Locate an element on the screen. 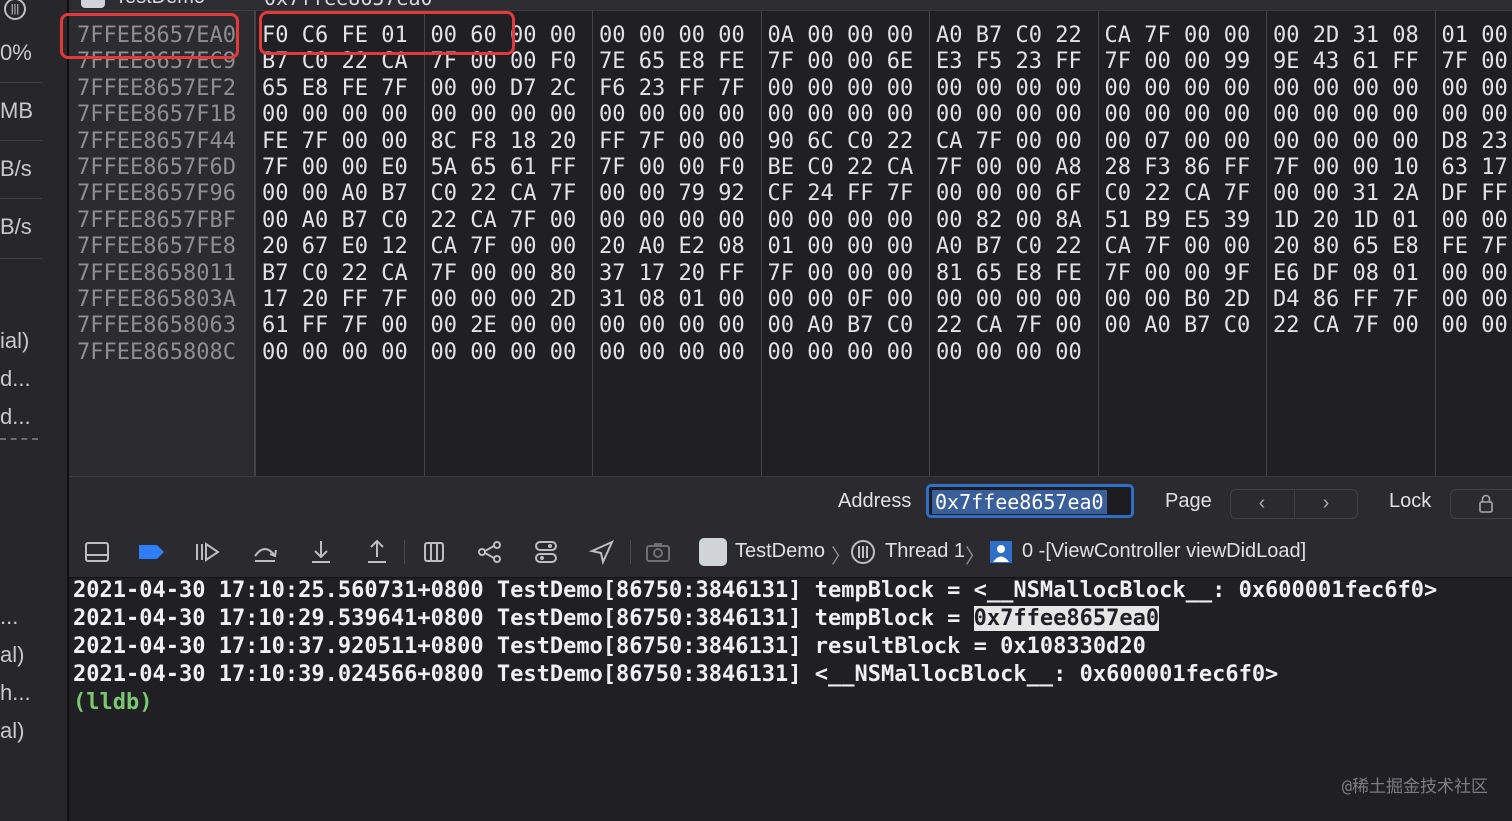 This screenshot has height=821, width=1512. byte-group: 7F 00 00 E0 is located at coordinates (335, 167).